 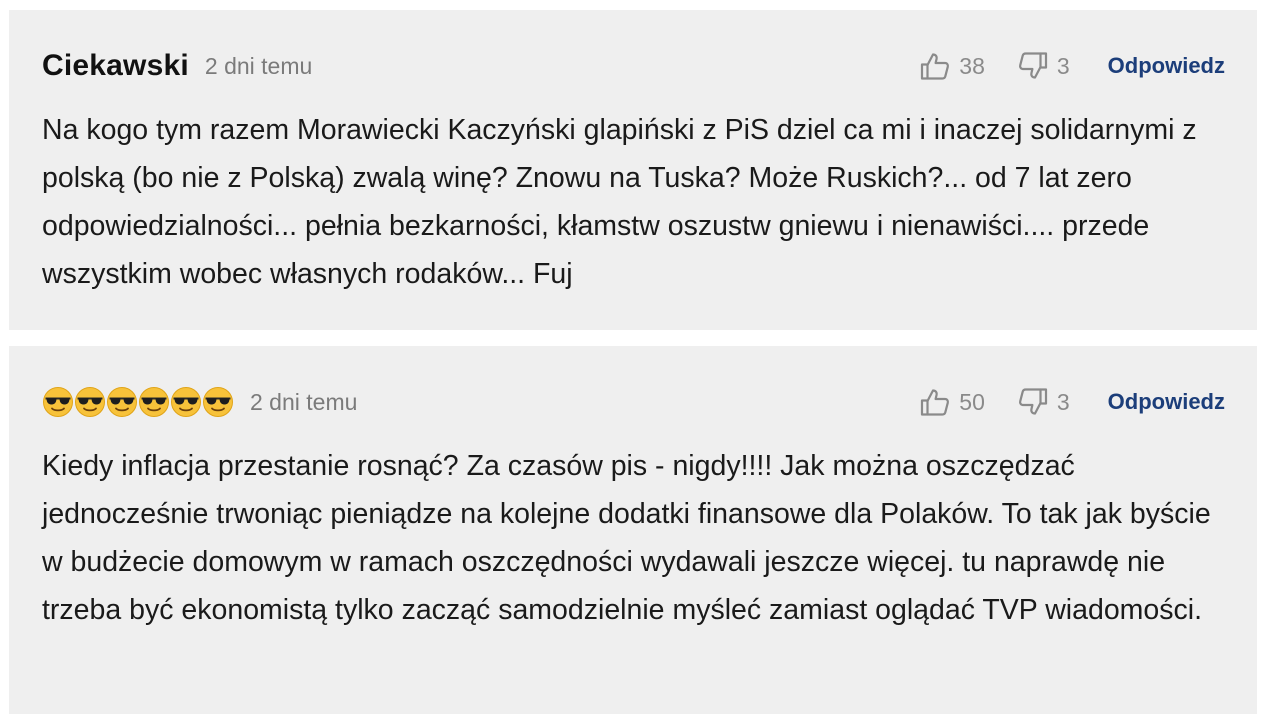 What do you see at coordinates (633, 66) in the screenshot?
I see `comment-header: Ciekawski 2 dni temu 38 3 Odpowiedz` at bounding box center [633, 66].